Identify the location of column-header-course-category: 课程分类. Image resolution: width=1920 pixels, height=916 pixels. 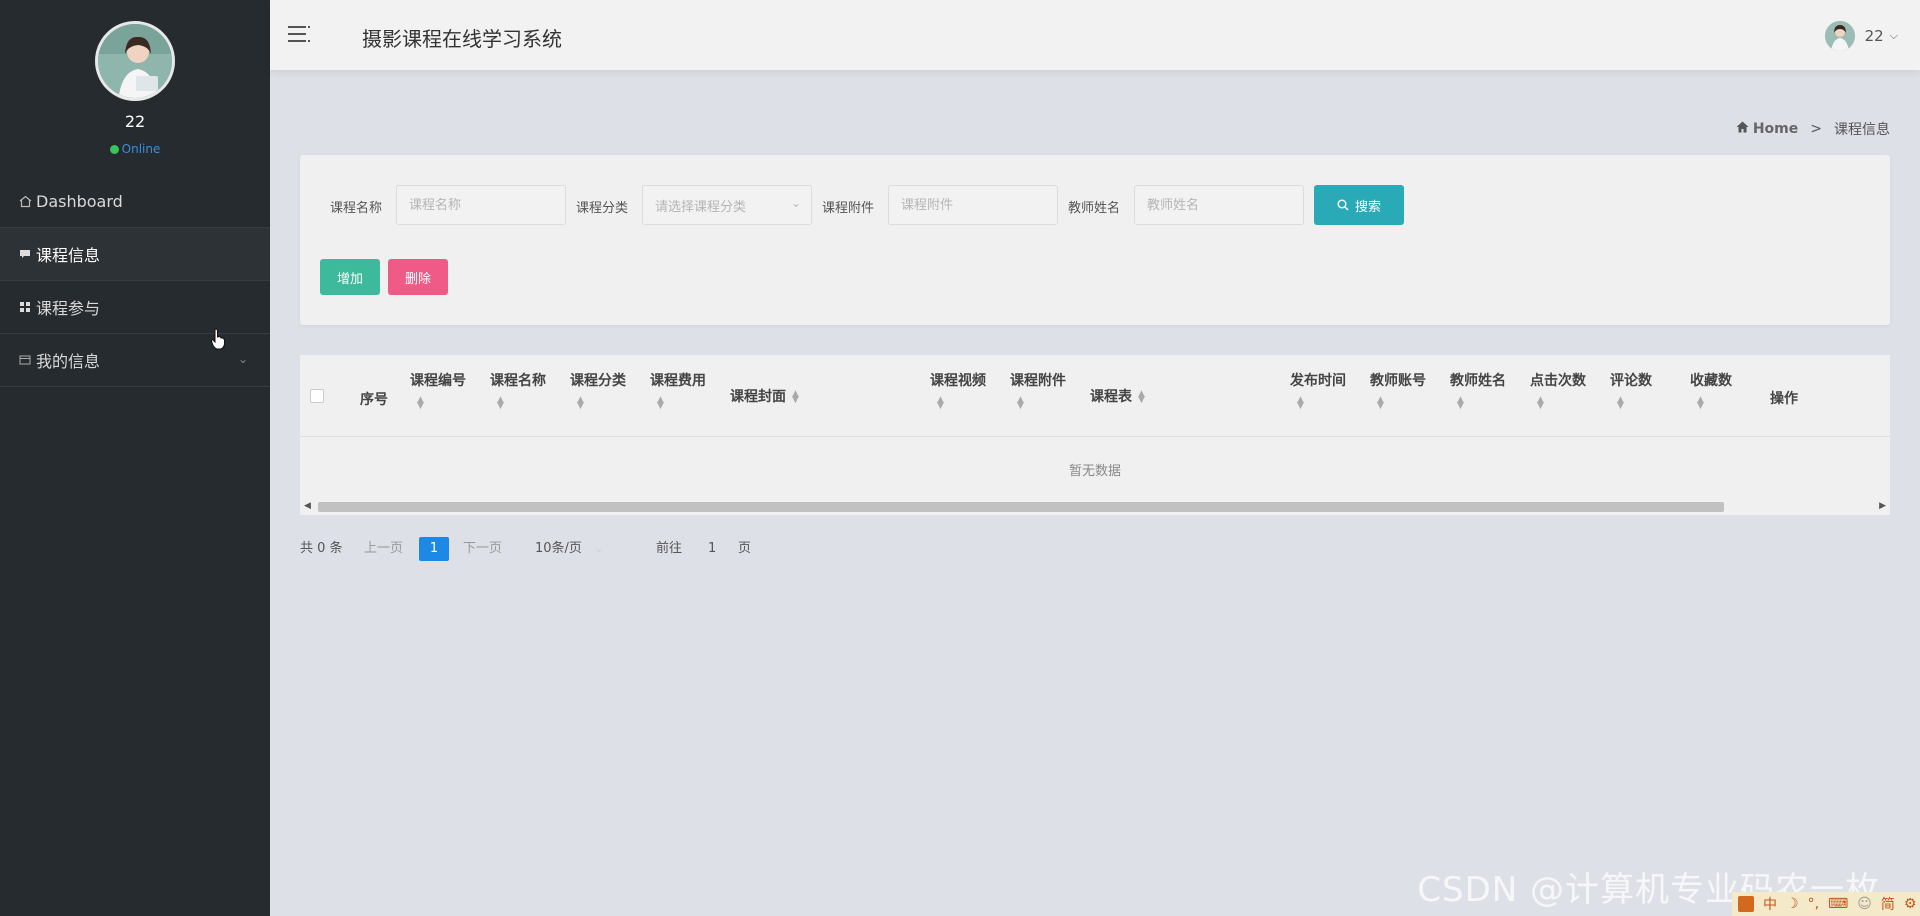
(598, 380).